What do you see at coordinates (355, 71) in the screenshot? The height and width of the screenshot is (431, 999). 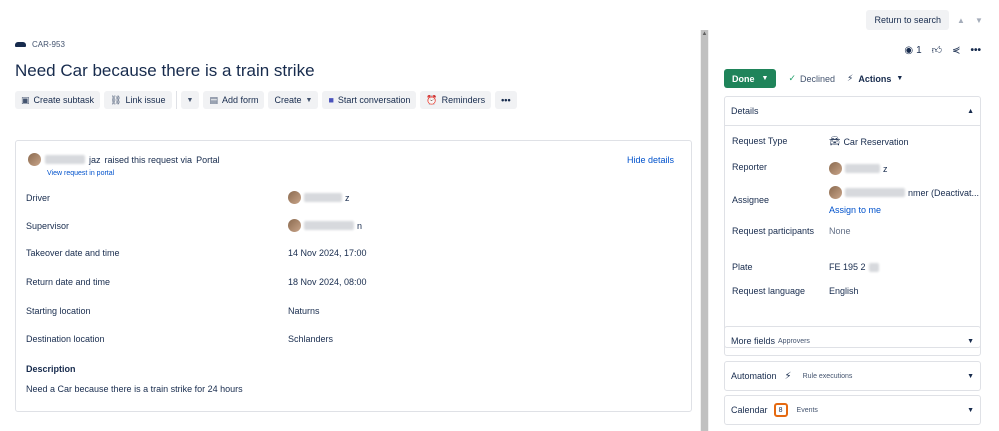 I see `issue-summary: Need Car because there is a train strike` at bounding box center [355, 71].